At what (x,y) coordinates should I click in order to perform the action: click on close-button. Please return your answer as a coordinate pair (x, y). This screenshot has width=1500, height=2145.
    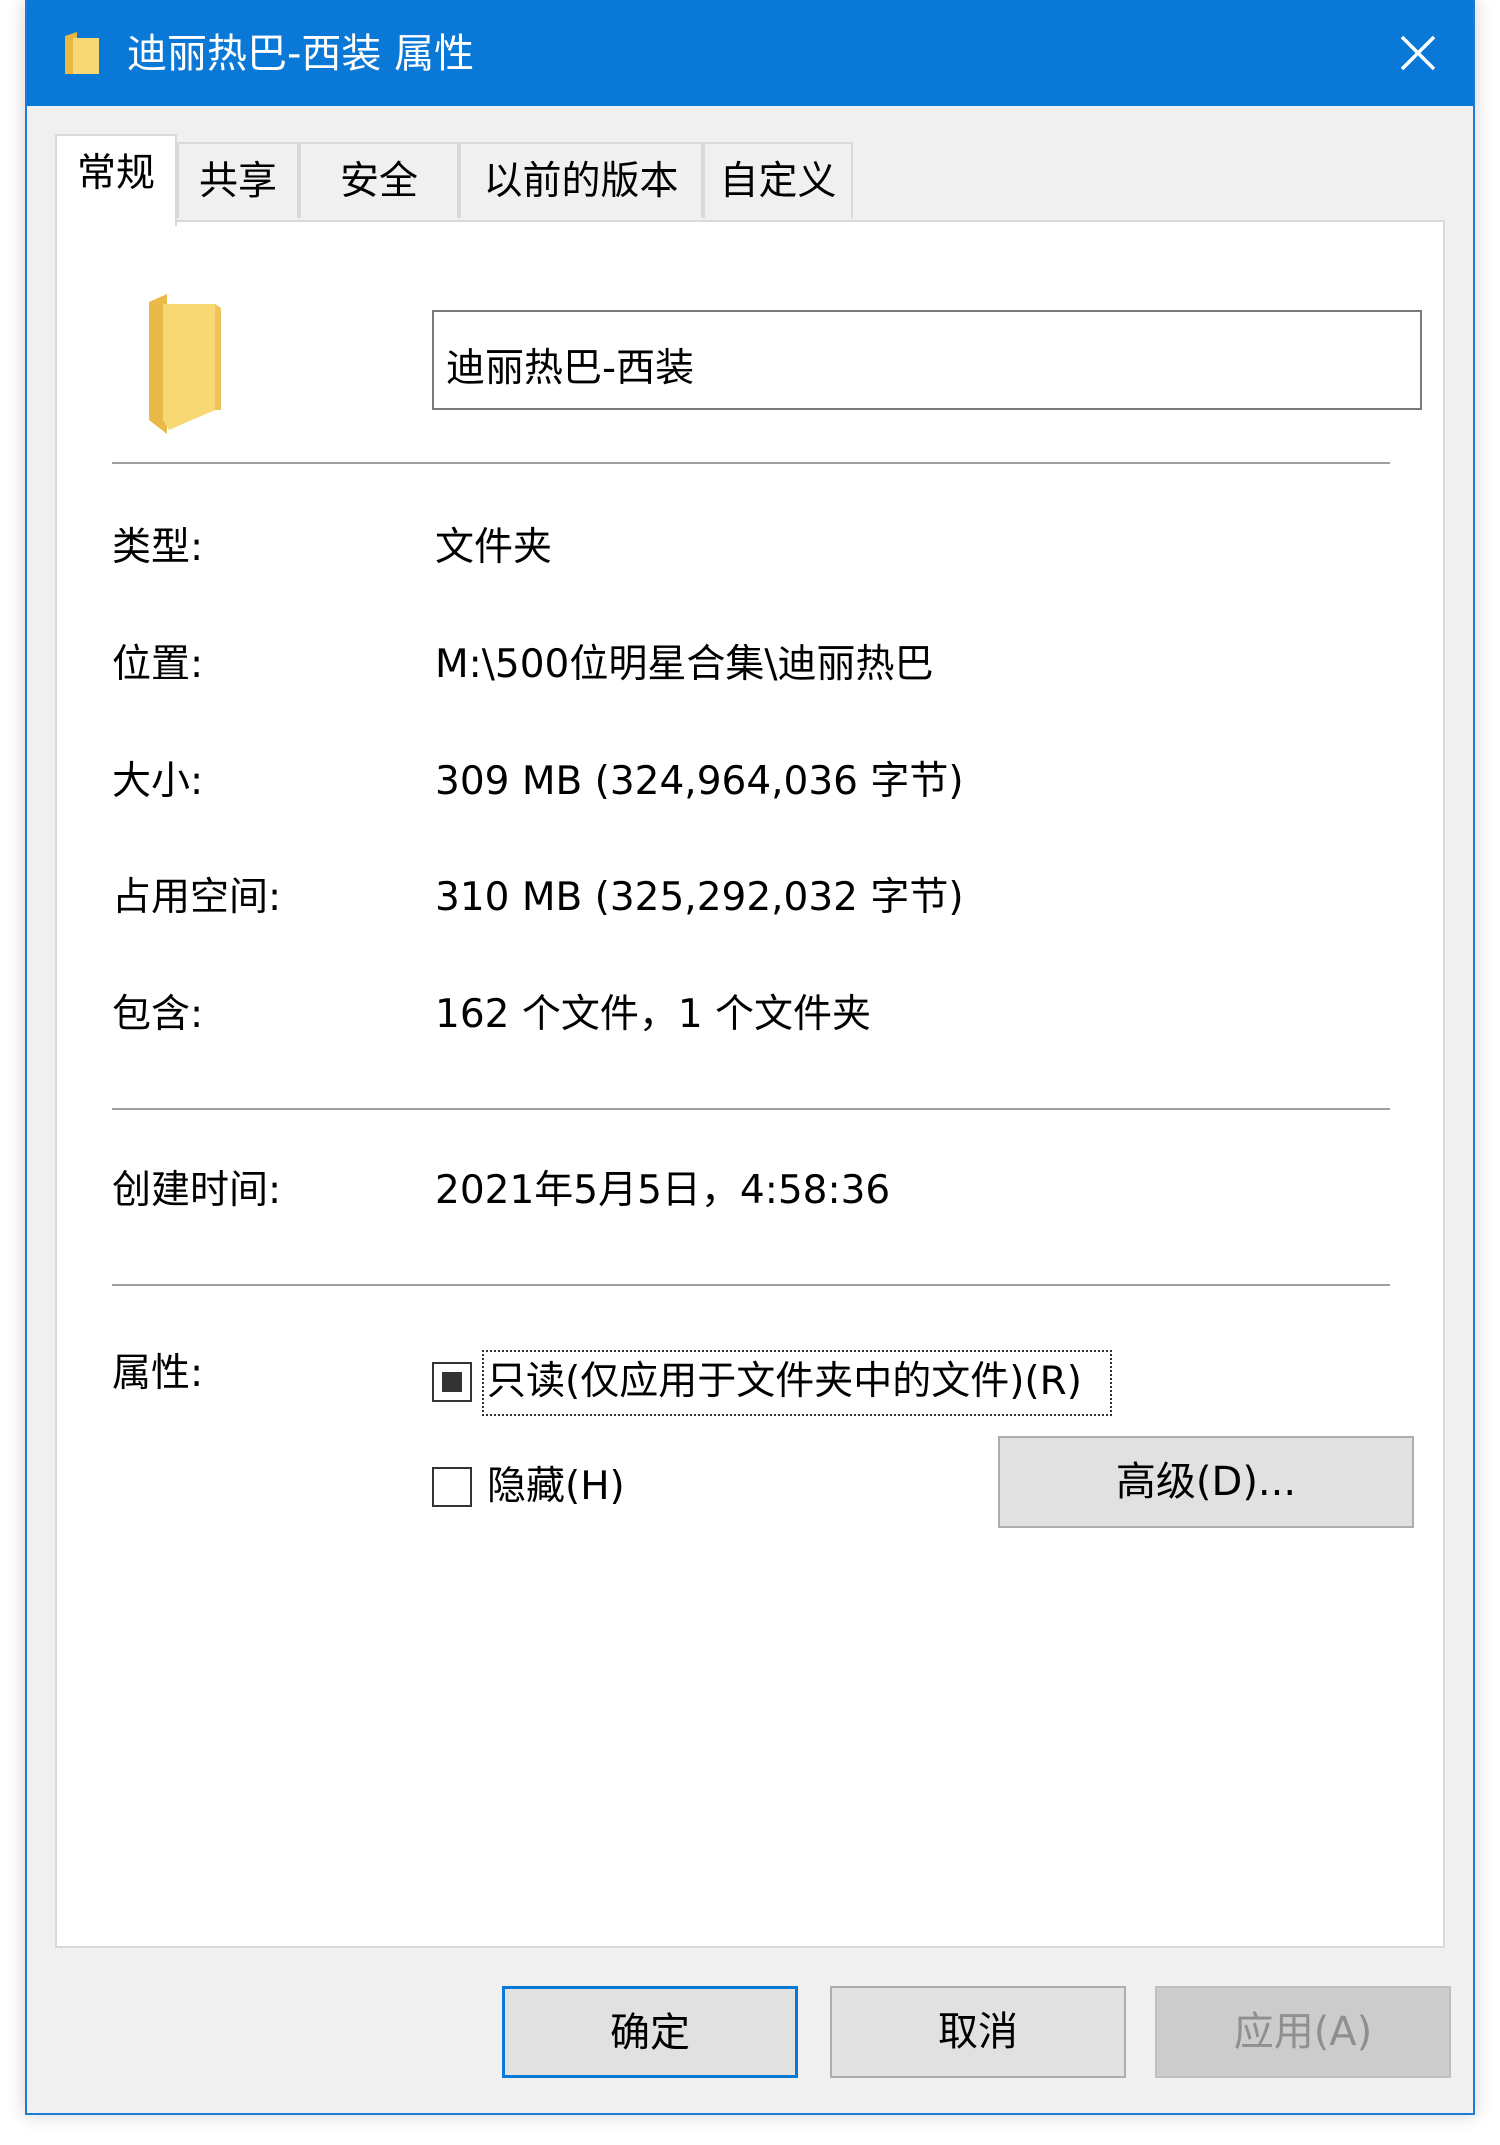
    Looking at the image, I should click on (1418, 53).